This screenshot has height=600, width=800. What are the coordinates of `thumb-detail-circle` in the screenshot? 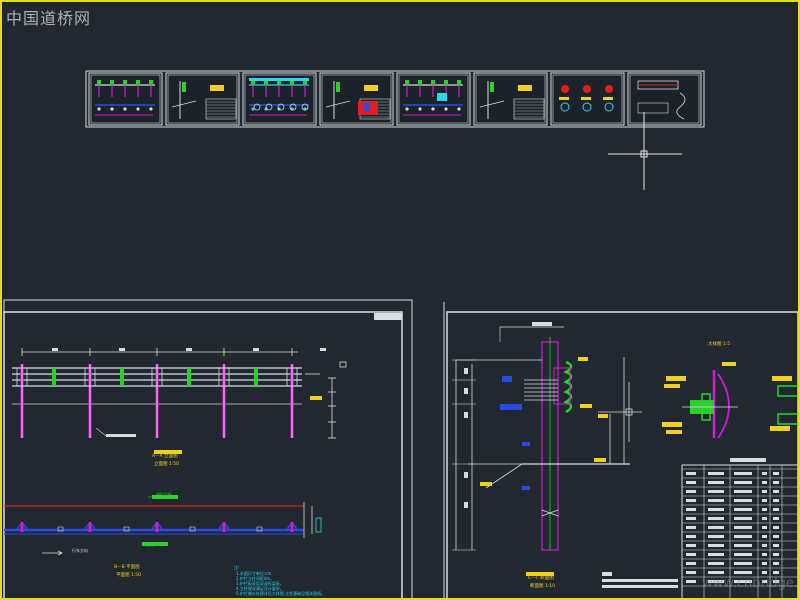 It's located at (587, 89).